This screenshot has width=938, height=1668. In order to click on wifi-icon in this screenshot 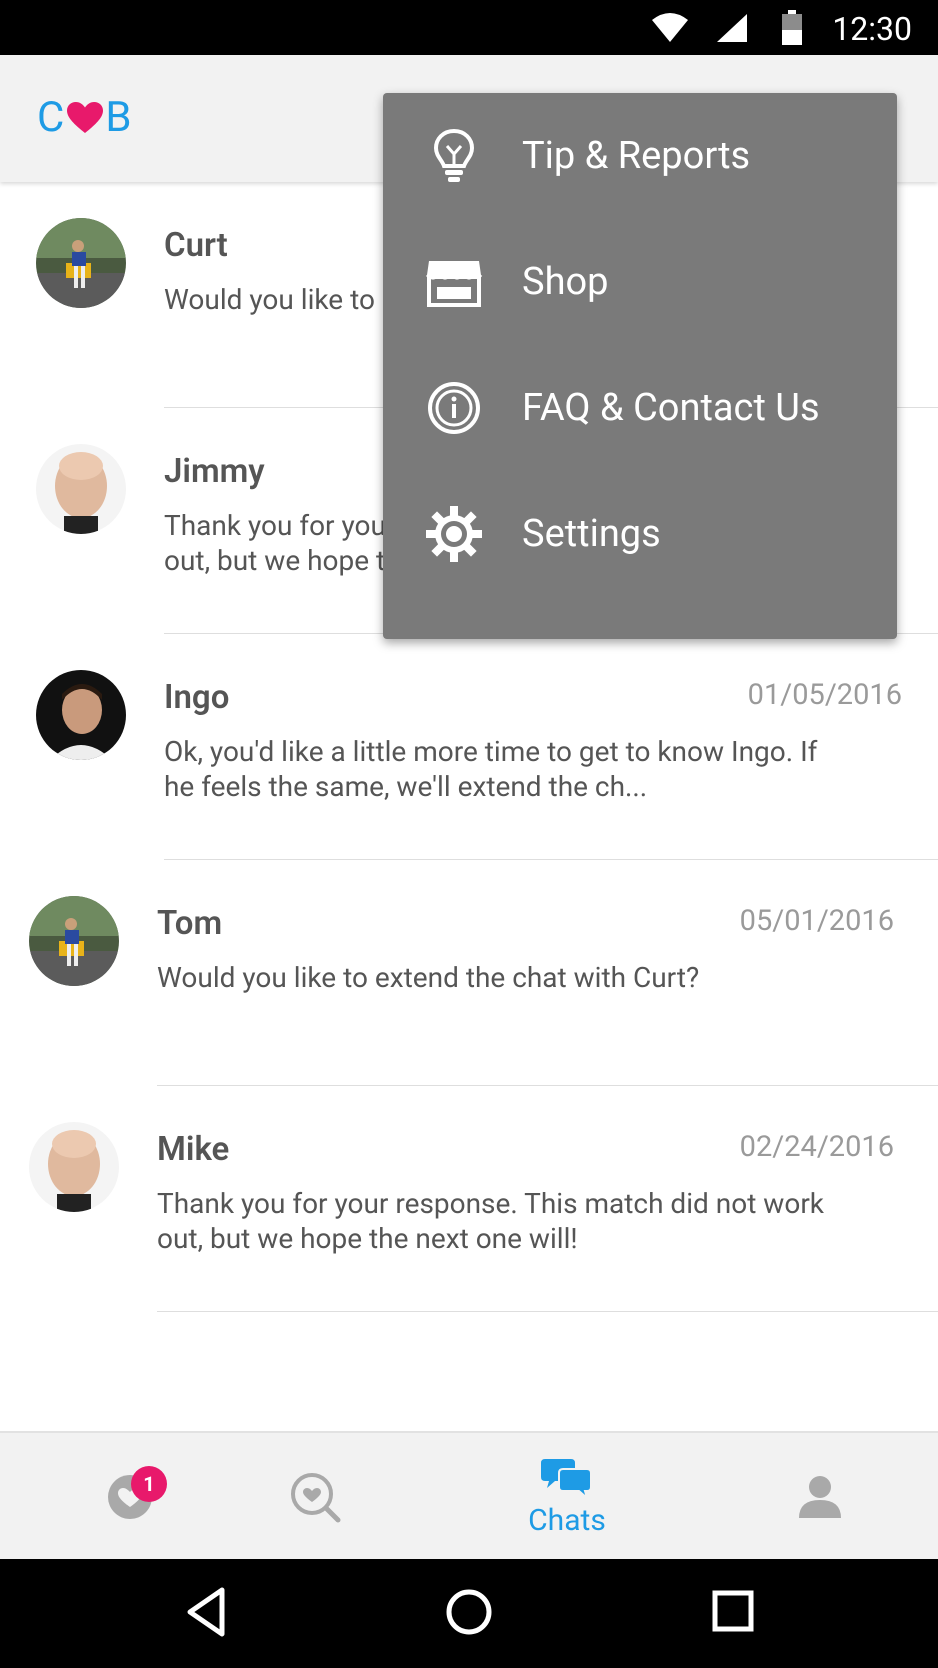, I will do `click(670, 27)`.